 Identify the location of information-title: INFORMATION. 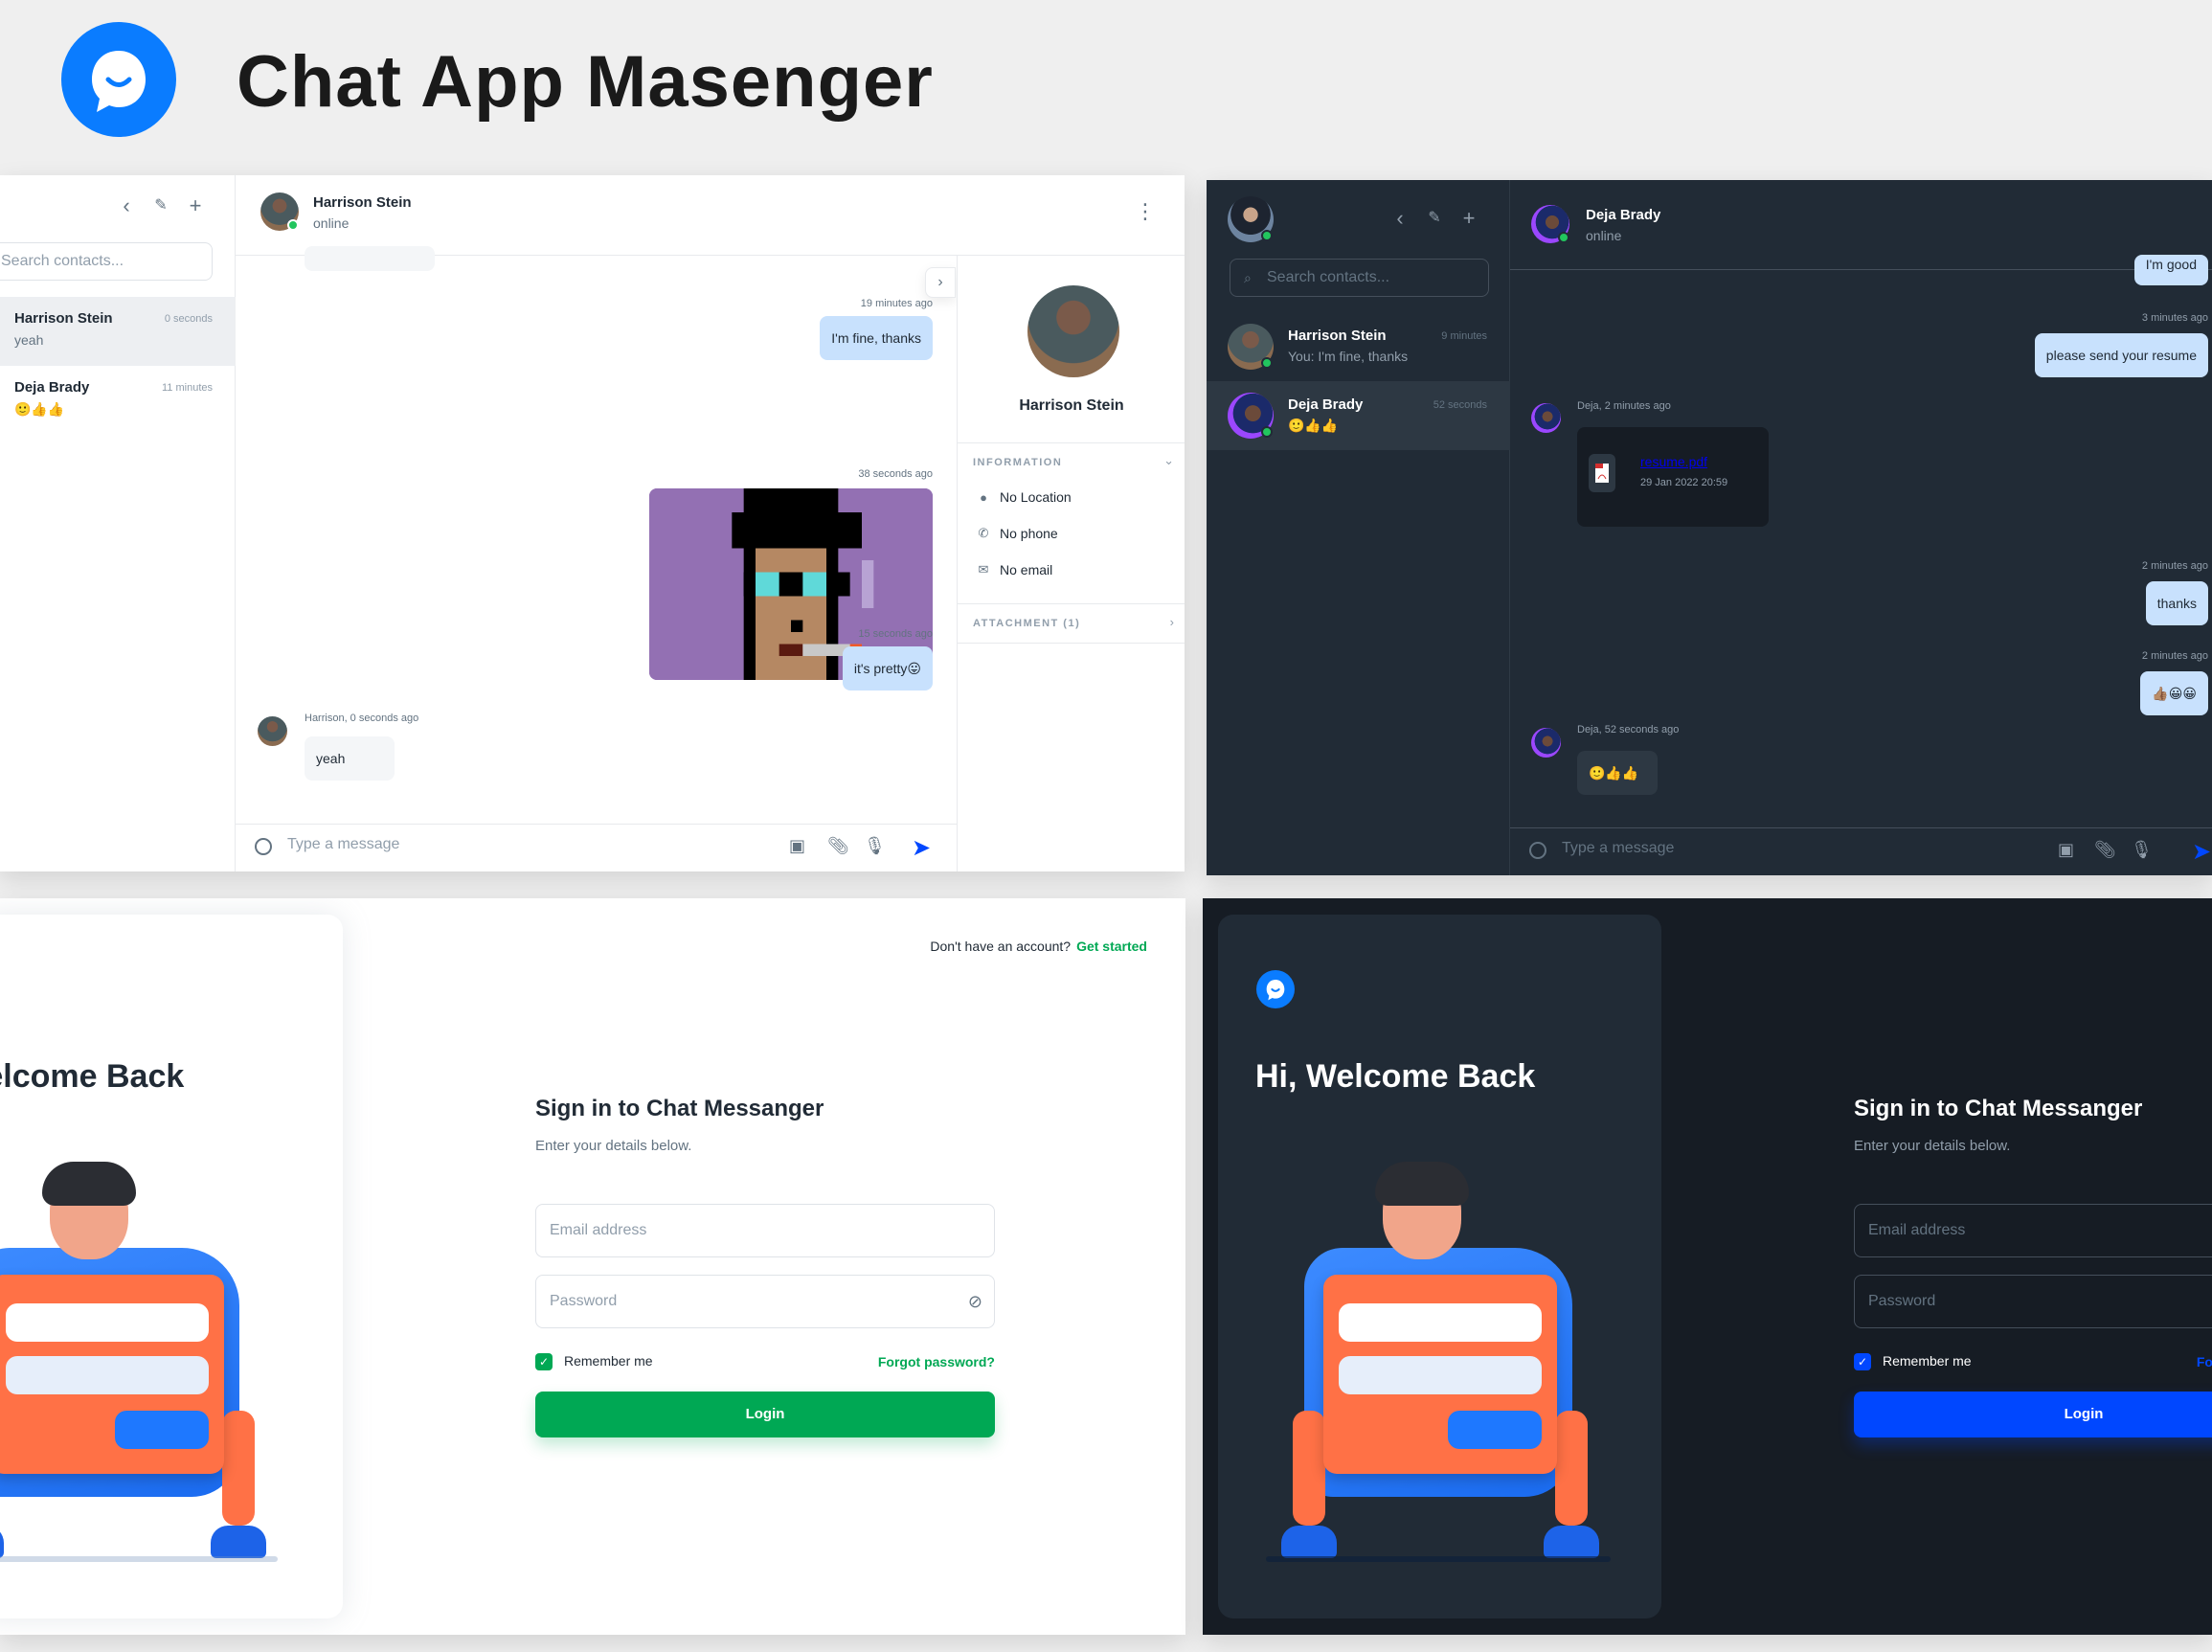
(1017, 462).